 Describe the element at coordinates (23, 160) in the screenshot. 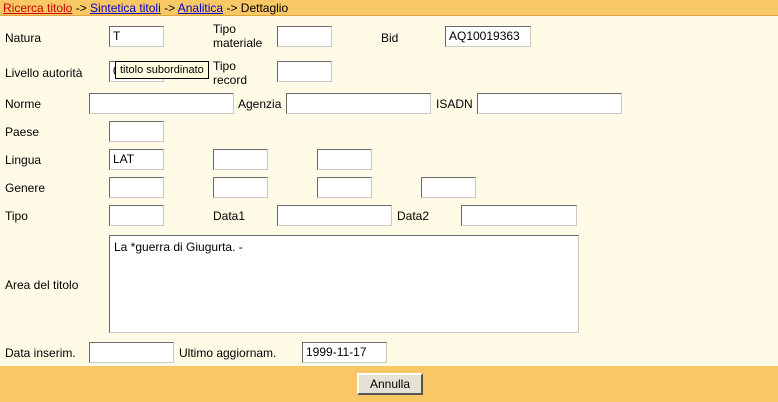

I see `lingua-label: Lingua` at that location.